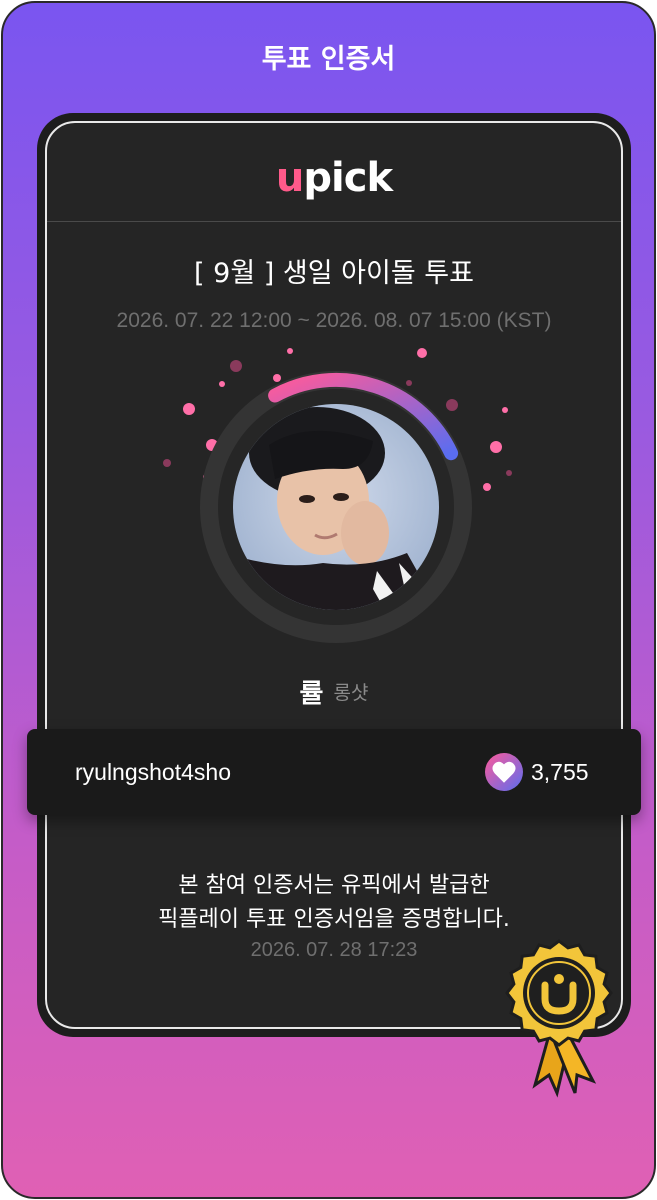 Image resolution: width=657 pixels, height=1200 pixels. What do you see at coordinates (334, 903) in the screenshot?
I see `certificate-statement: 본 참여 인증서는 유픽에서 발급한 픽플레이 투표 인증서임을 증명합니다.` at bounding box center [334, 903].